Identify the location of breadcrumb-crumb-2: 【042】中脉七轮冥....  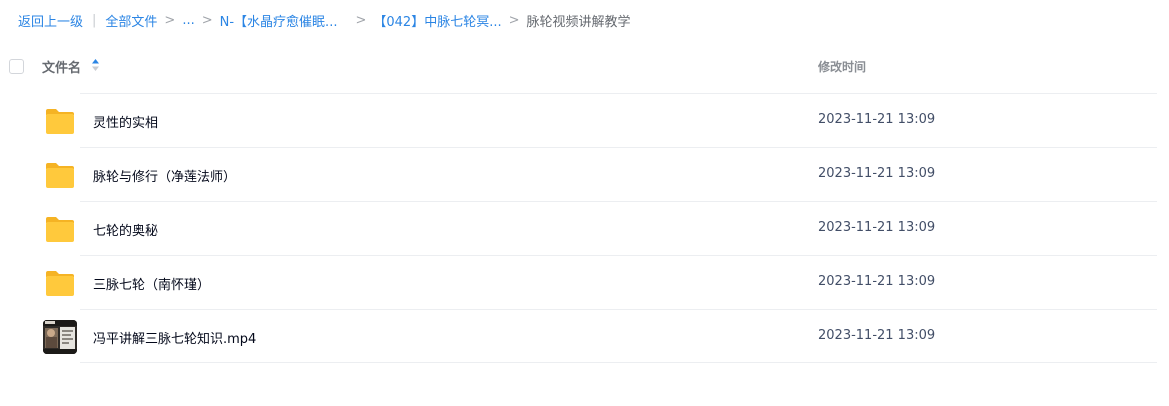
(437, 20).